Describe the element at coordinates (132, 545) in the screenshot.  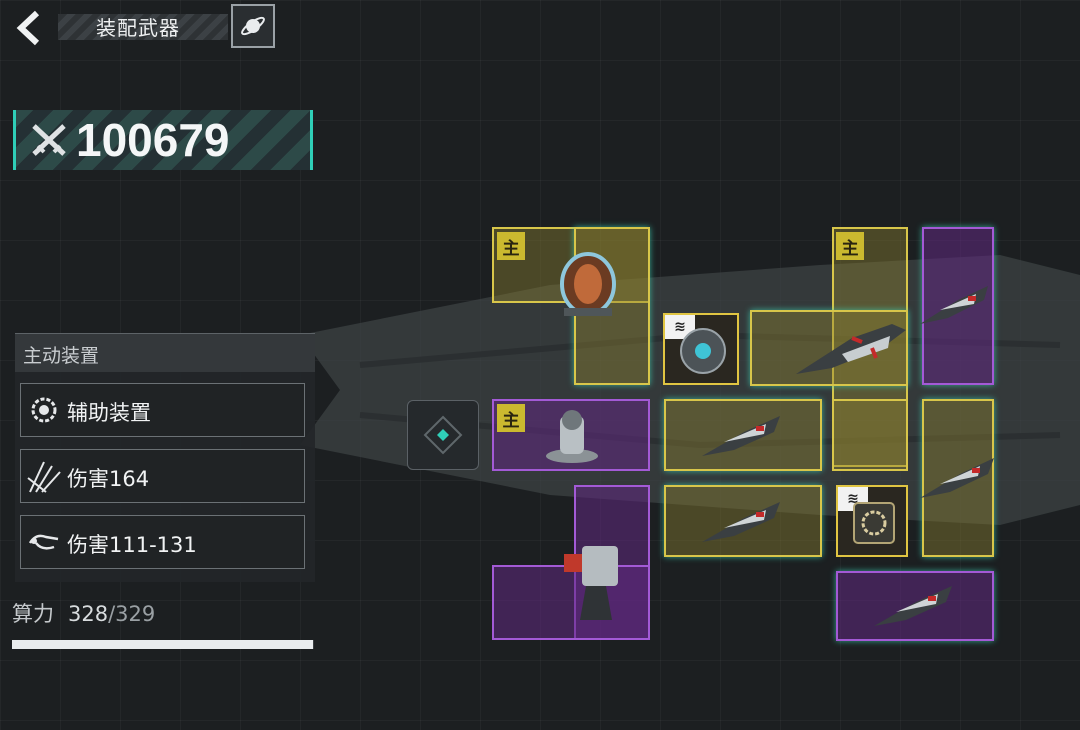
I see `stat-label: 伤害111-131` at that location.